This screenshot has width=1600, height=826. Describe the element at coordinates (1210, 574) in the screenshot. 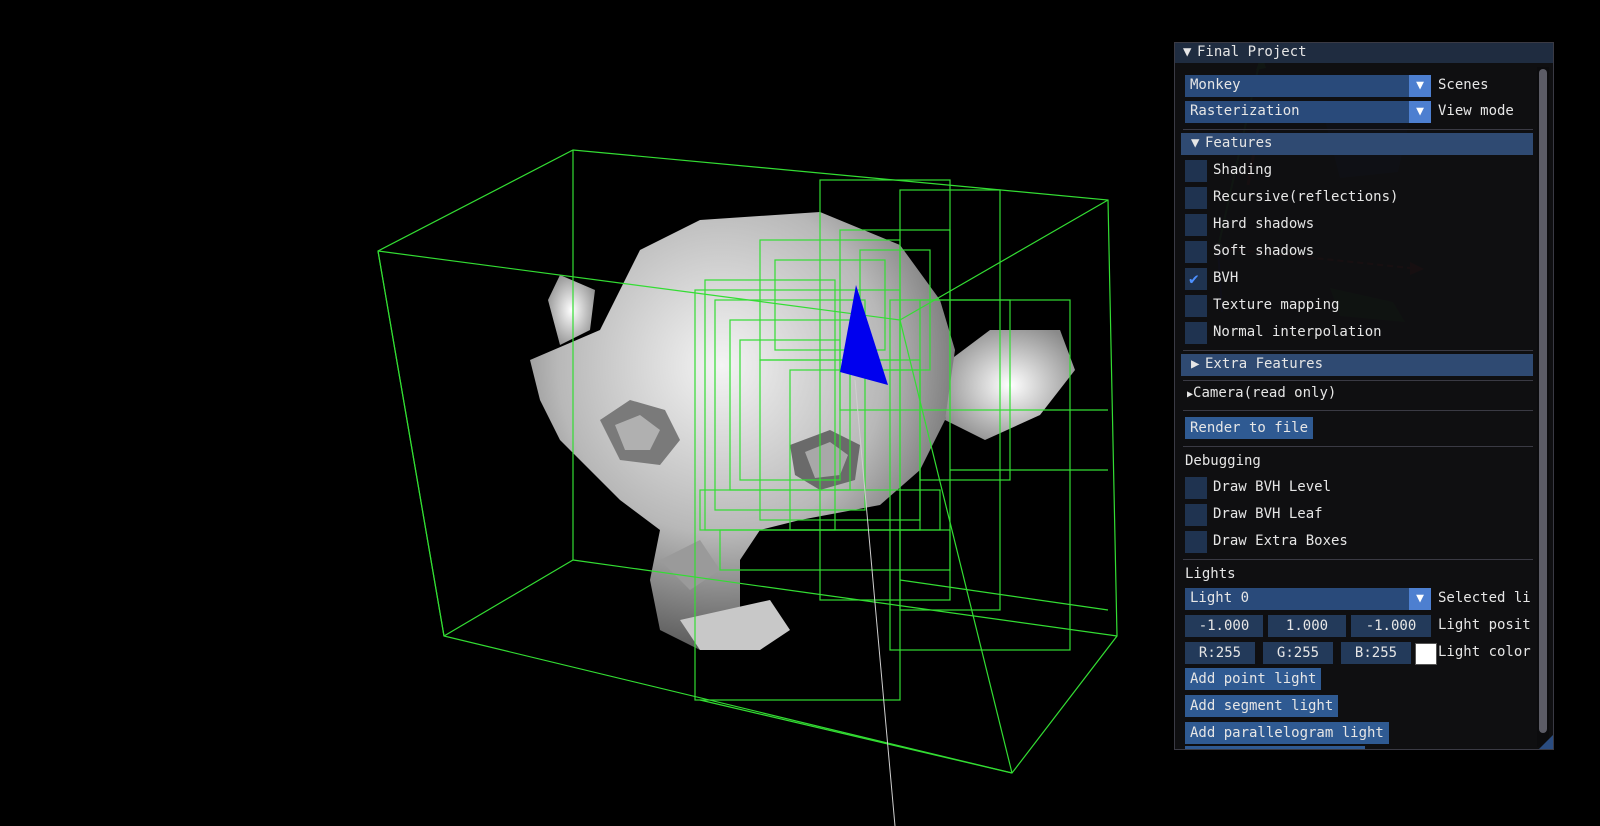

I see `lights-label: Lights` at that location.